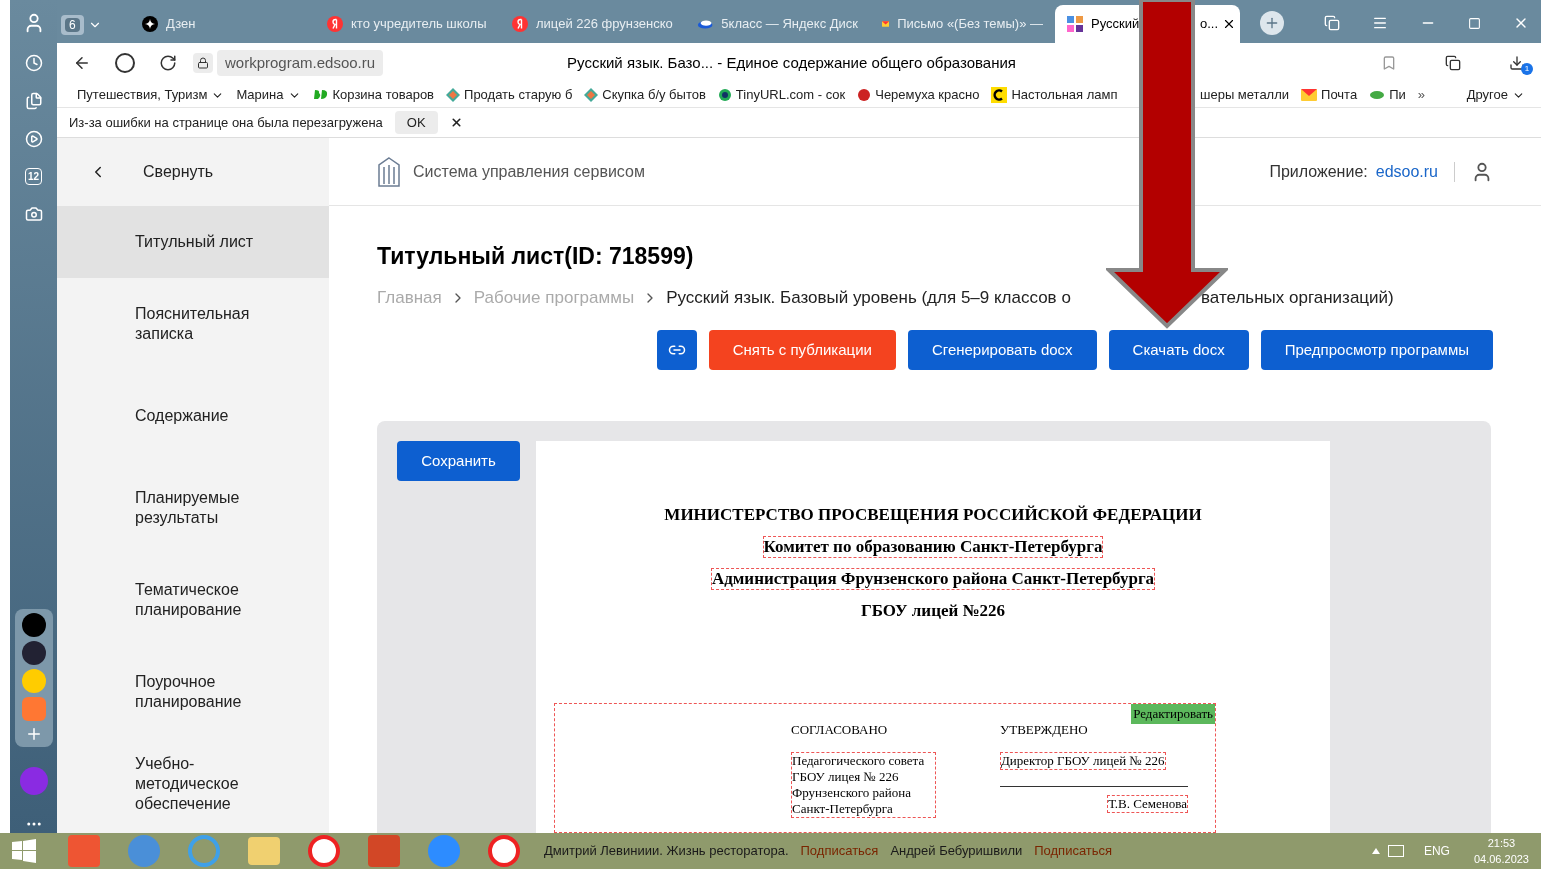 Image resolution: width=1541 pixels, height=869 pixels. Describe the element at coordinates (1375, 851) in the screenshot. I see `tray-arrow-icon` at that location.